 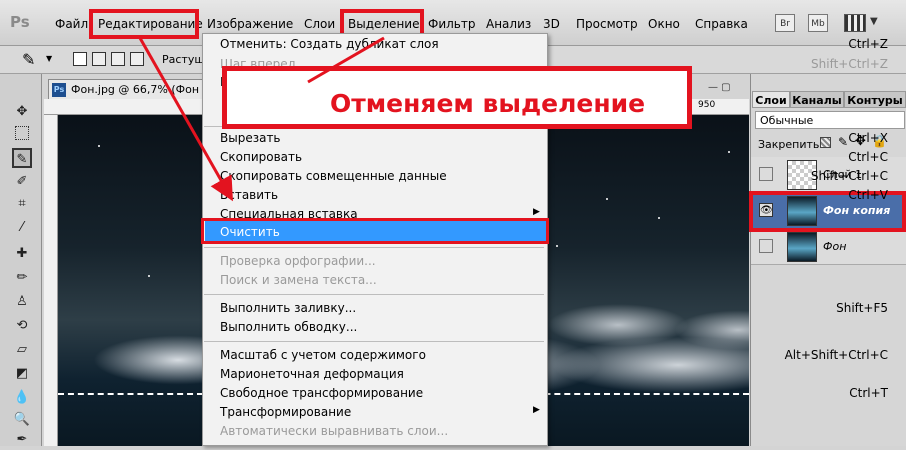 What do you see at coordinates (261, 157) in the screenshot?
I see `menu-item-copy: Скопировать` at bounding box center [261, 157].